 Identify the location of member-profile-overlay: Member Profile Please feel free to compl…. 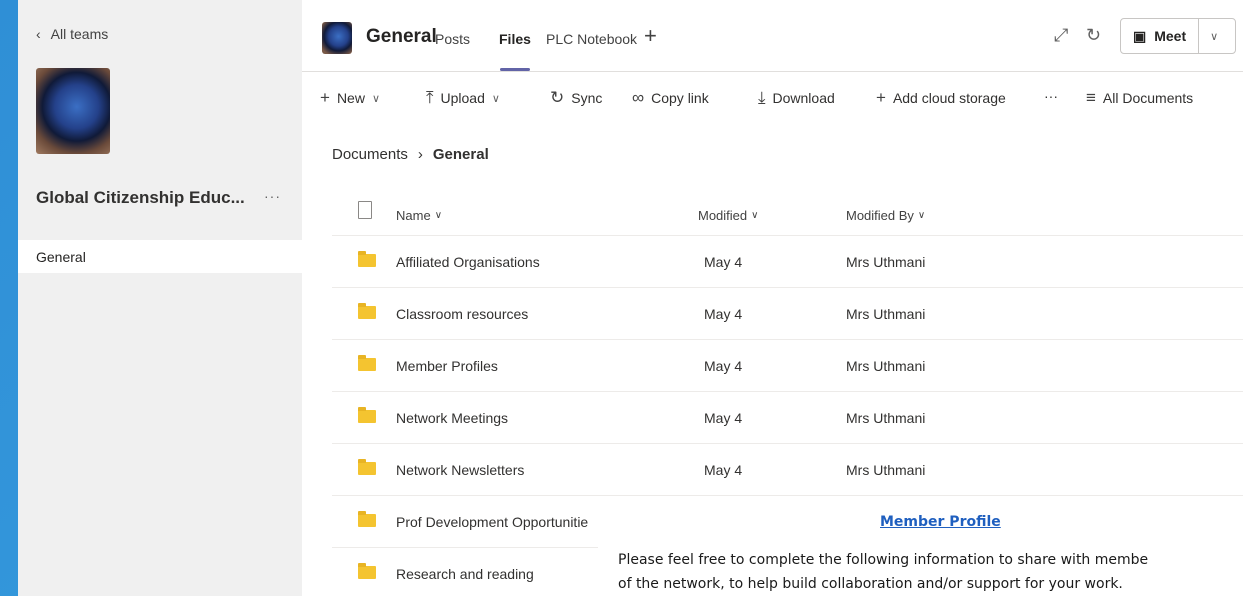
(920, 547).